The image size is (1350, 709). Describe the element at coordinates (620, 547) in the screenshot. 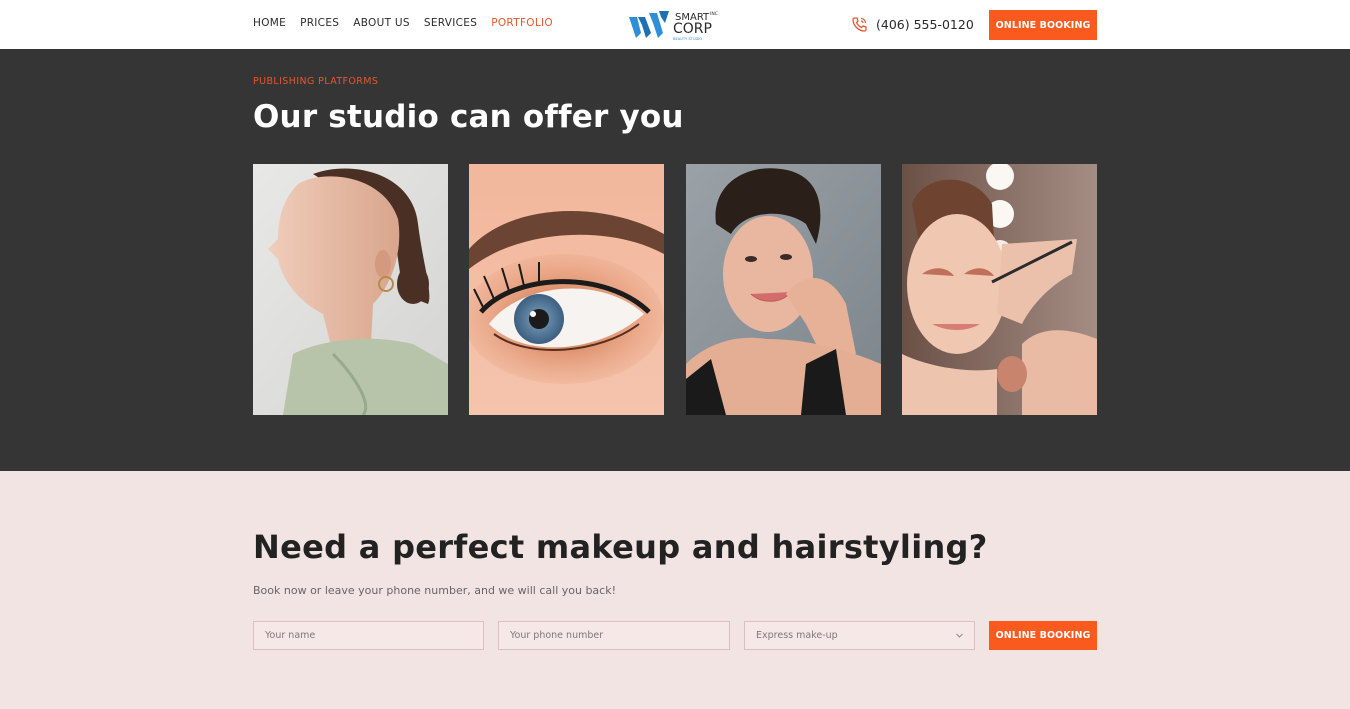

I see `cta-title: Need a perfect makeup and hairstyling?` at that location.